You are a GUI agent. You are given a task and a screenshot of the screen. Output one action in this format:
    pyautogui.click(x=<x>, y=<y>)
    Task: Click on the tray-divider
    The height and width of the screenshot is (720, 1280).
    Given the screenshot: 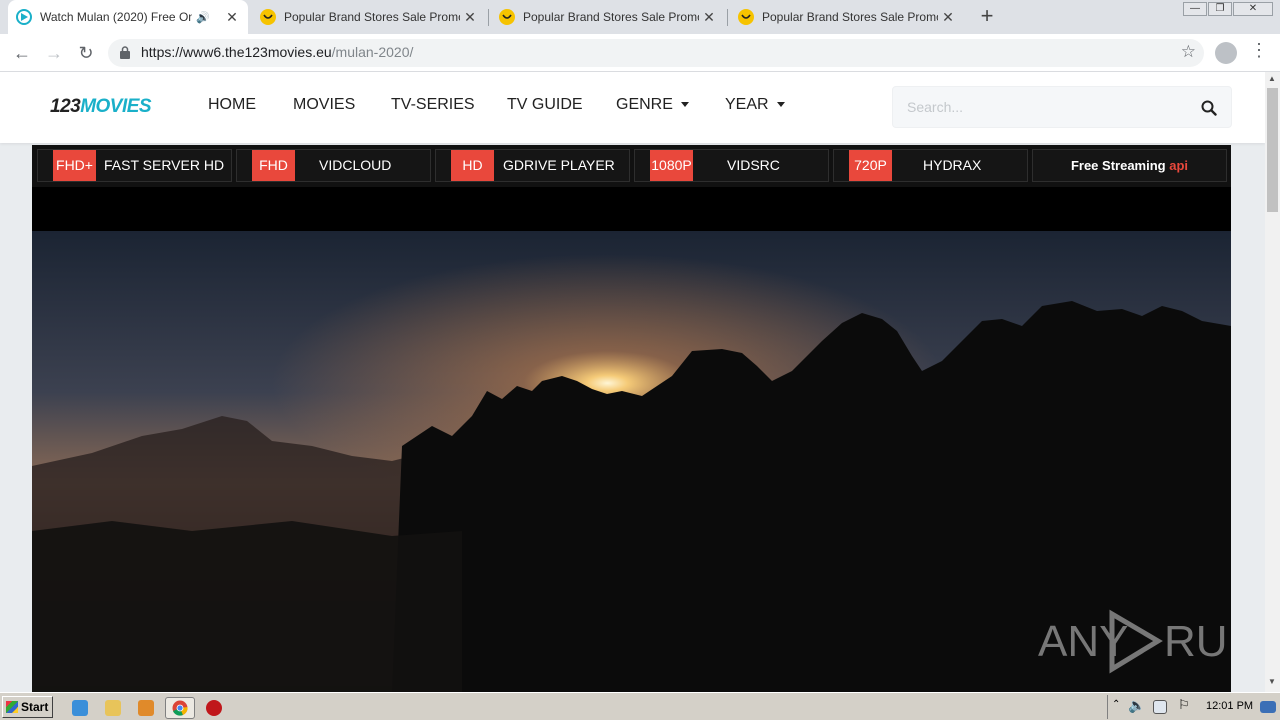 What is the action you would take?
    pyautogui.click(x=1107, y=707)
    